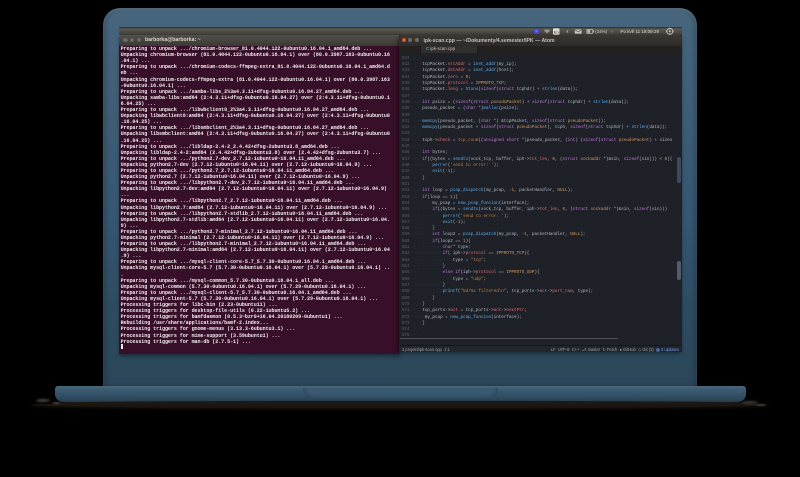 The width and height of the screenshot is (800, 477). What do you see at coordinates (640, 31) in the screenshot?
I see `svg-text: Po kvě 11 16:09:29` at bounding box center [640, 31].